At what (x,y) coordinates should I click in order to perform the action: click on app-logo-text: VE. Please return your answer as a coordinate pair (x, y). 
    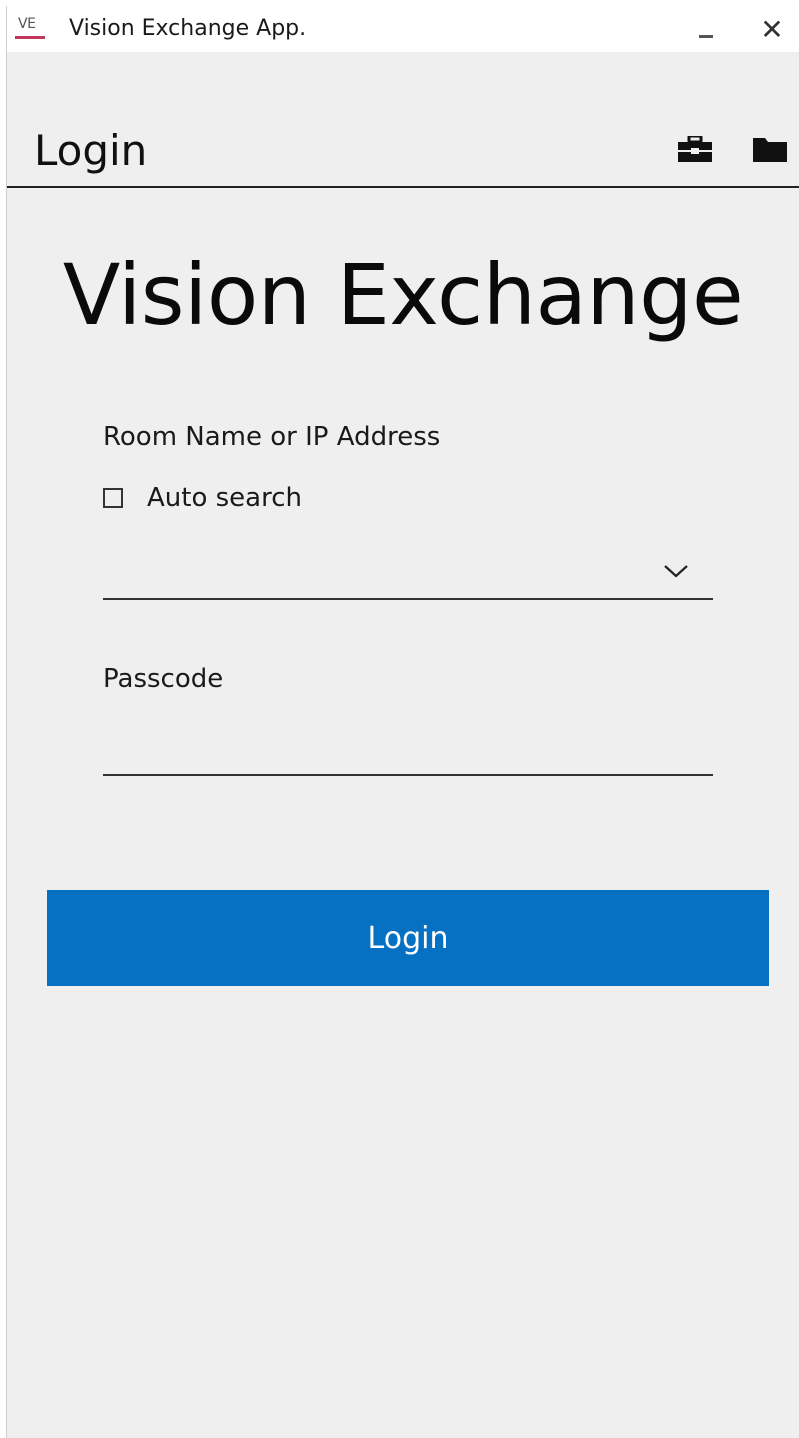
    Looking at the image, I should click on (27, 24).